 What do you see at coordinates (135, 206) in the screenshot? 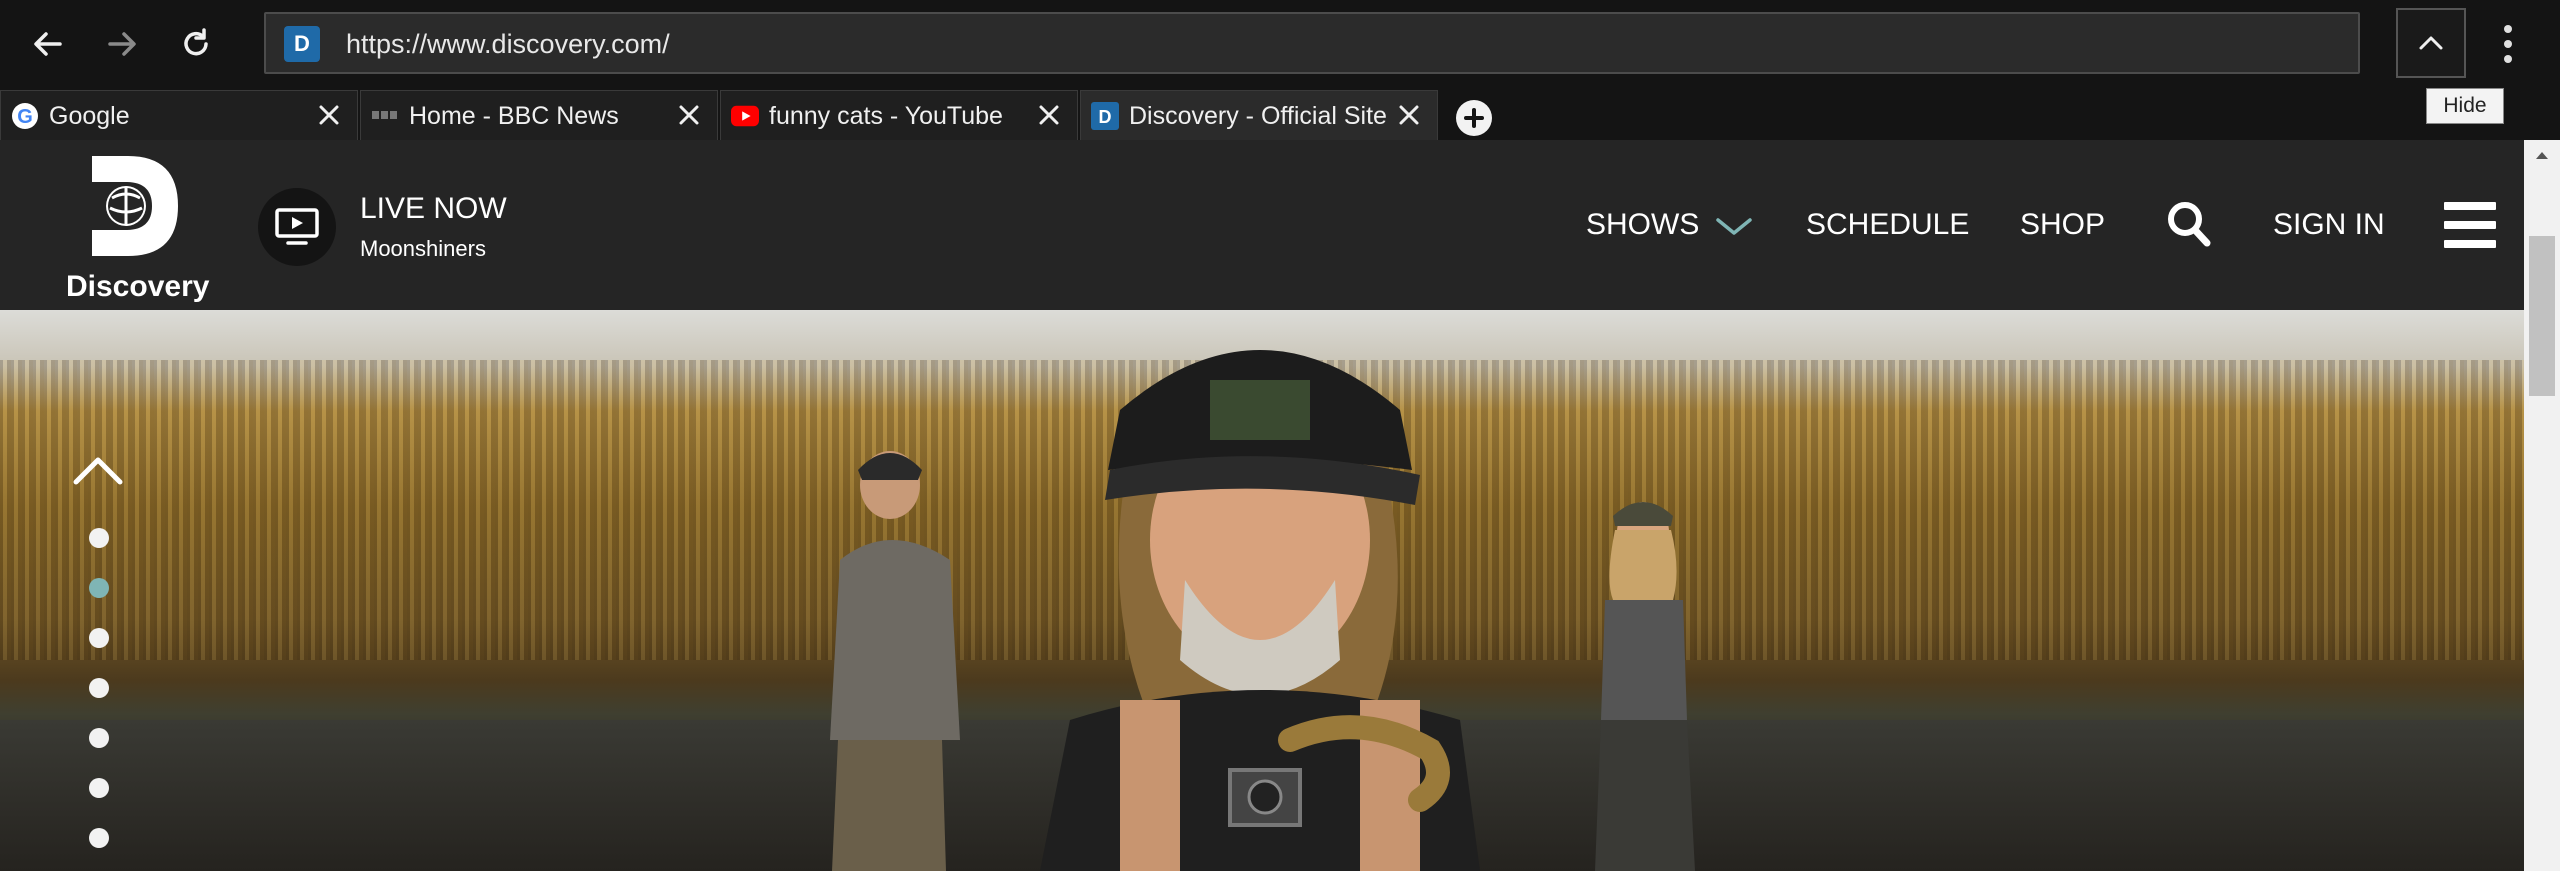
I see `discovery-d-globe-icon` at bounding box center [135, 206].